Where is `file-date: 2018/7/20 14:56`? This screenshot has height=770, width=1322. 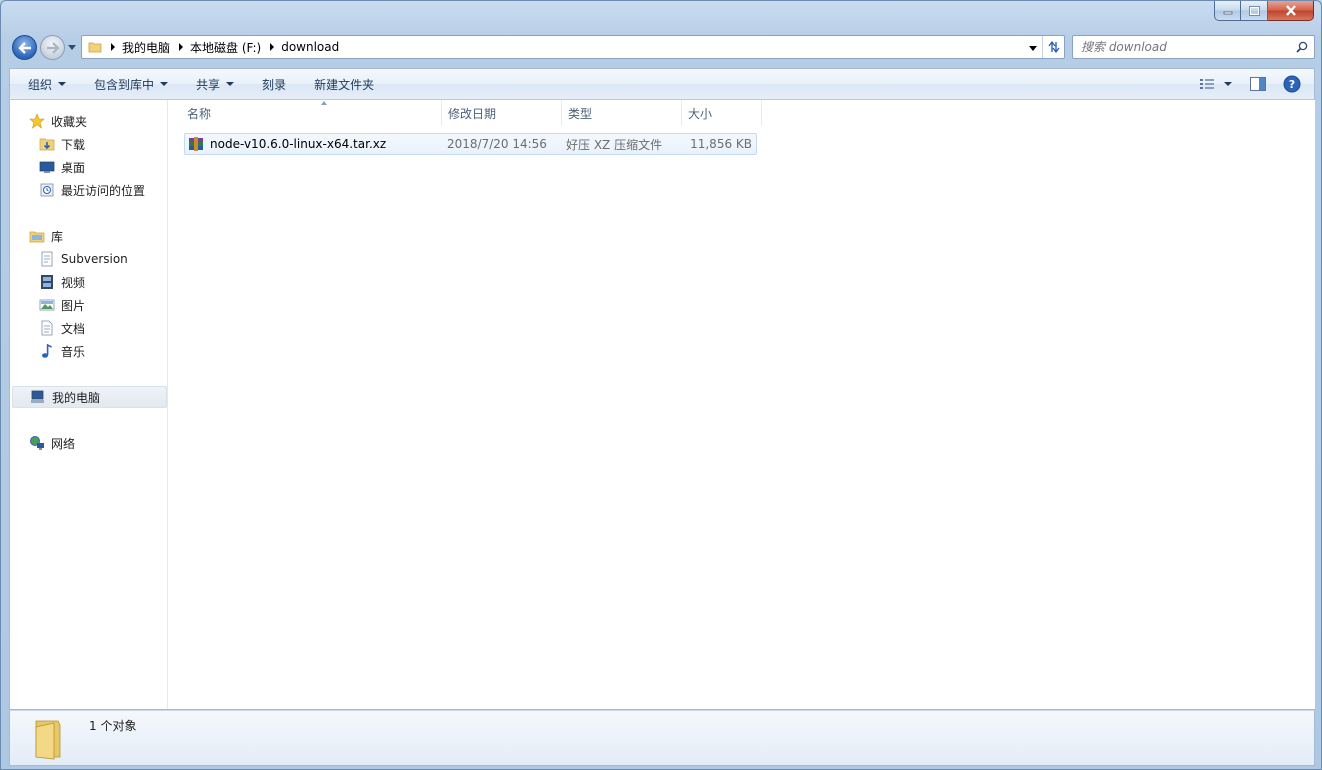
file-date: 2018/7/20 14:56 is located at coordinates (497, 144).